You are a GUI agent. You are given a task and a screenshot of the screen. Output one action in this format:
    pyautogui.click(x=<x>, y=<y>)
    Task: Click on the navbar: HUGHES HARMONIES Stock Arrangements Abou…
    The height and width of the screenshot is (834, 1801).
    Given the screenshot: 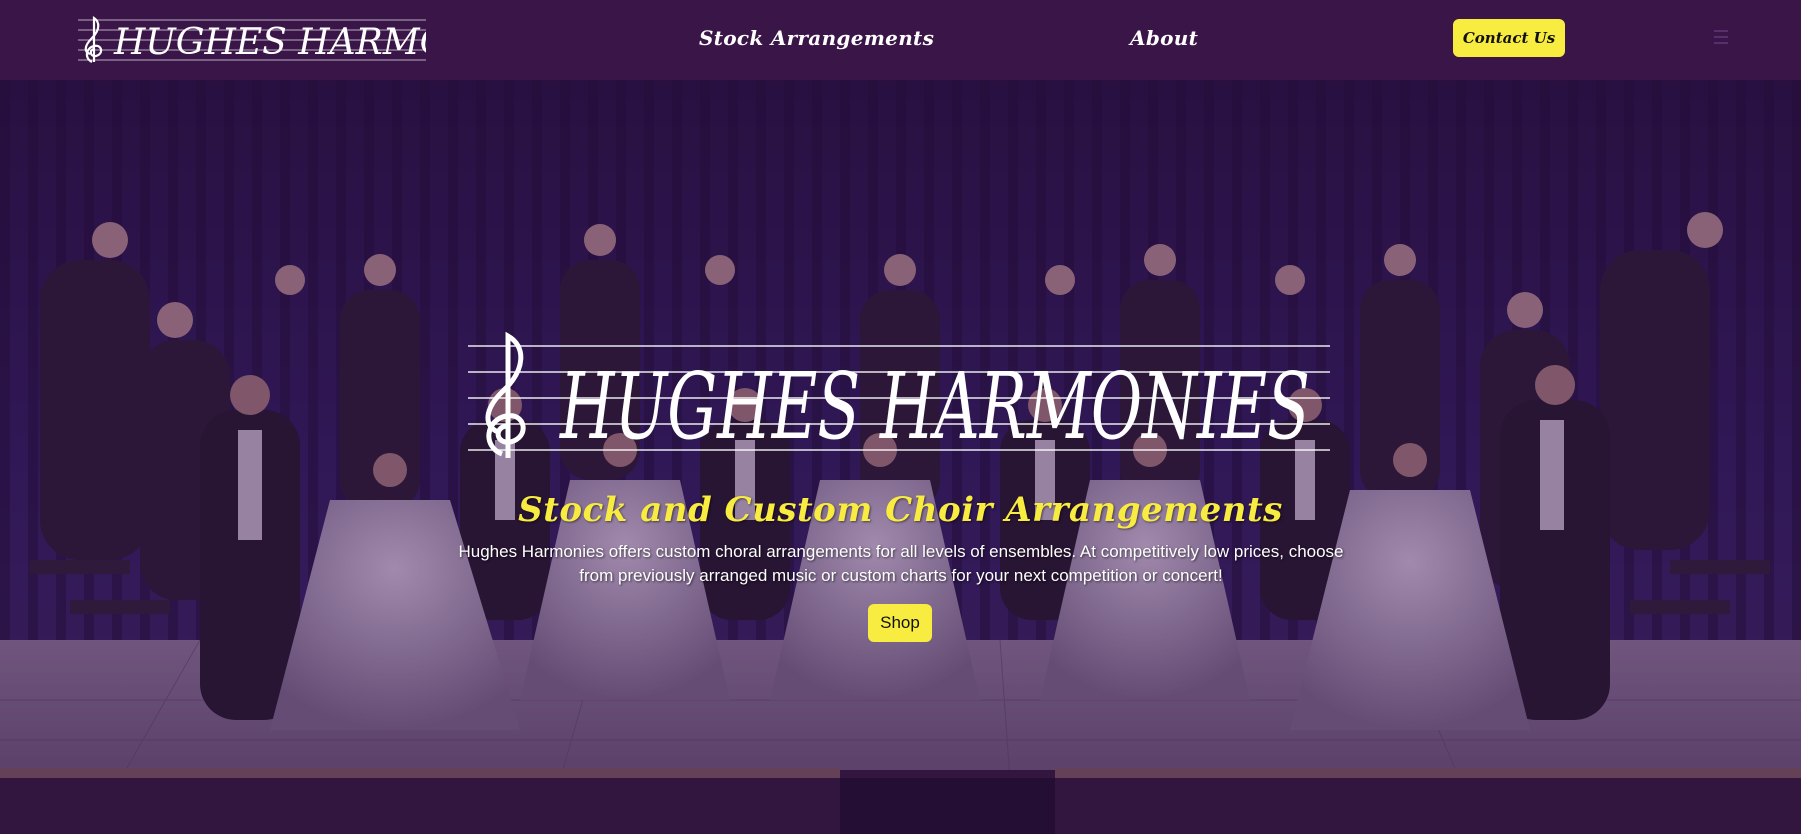 What is the action you would take?
    pyautogui.click(x=900, y=40)
    